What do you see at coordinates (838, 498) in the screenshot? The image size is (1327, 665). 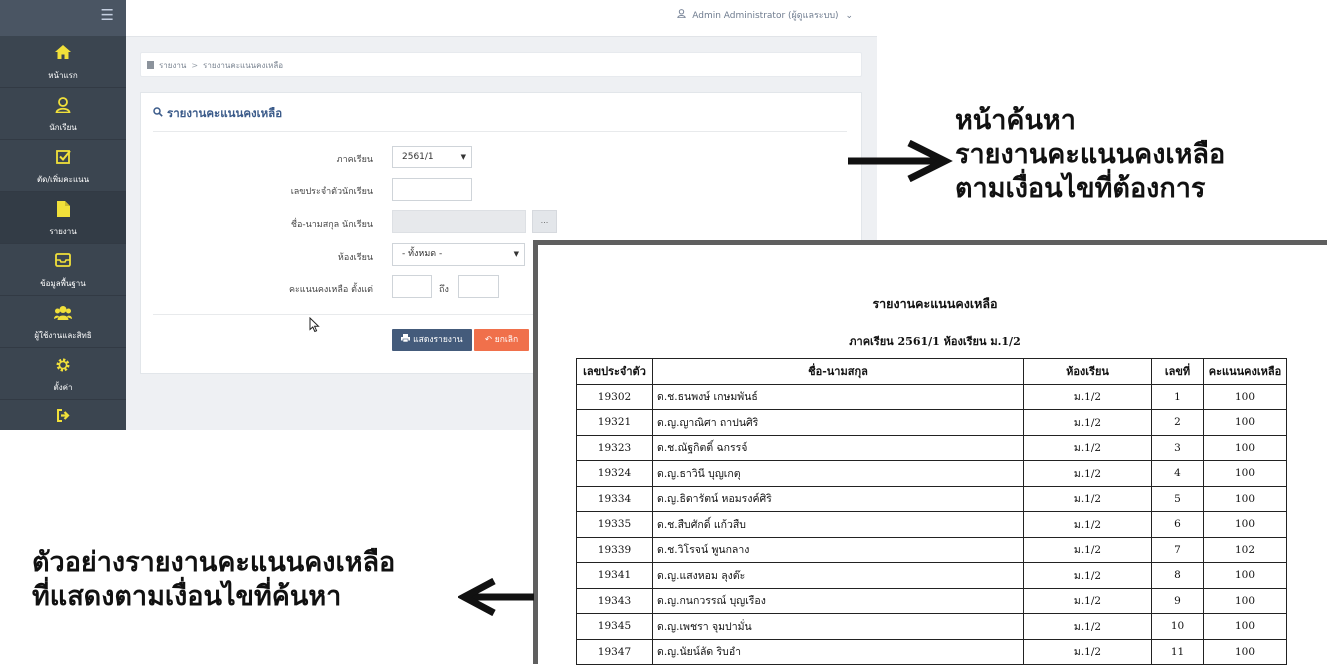 I see `table-cell: ด.ญ.ธิดารัตน์ หอมรงค์ศิริ` at bounding box center [838, 498].